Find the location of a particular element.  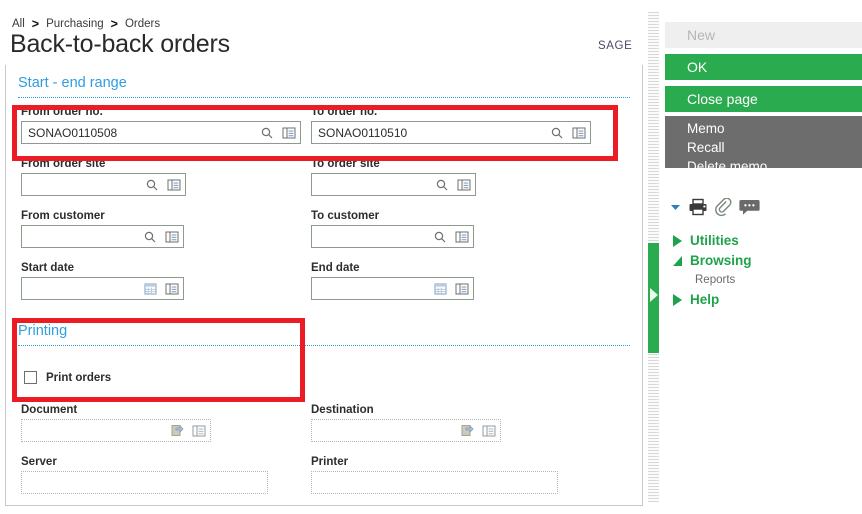

scrollbar-arrow-icon is located at coordinates (654, 295).